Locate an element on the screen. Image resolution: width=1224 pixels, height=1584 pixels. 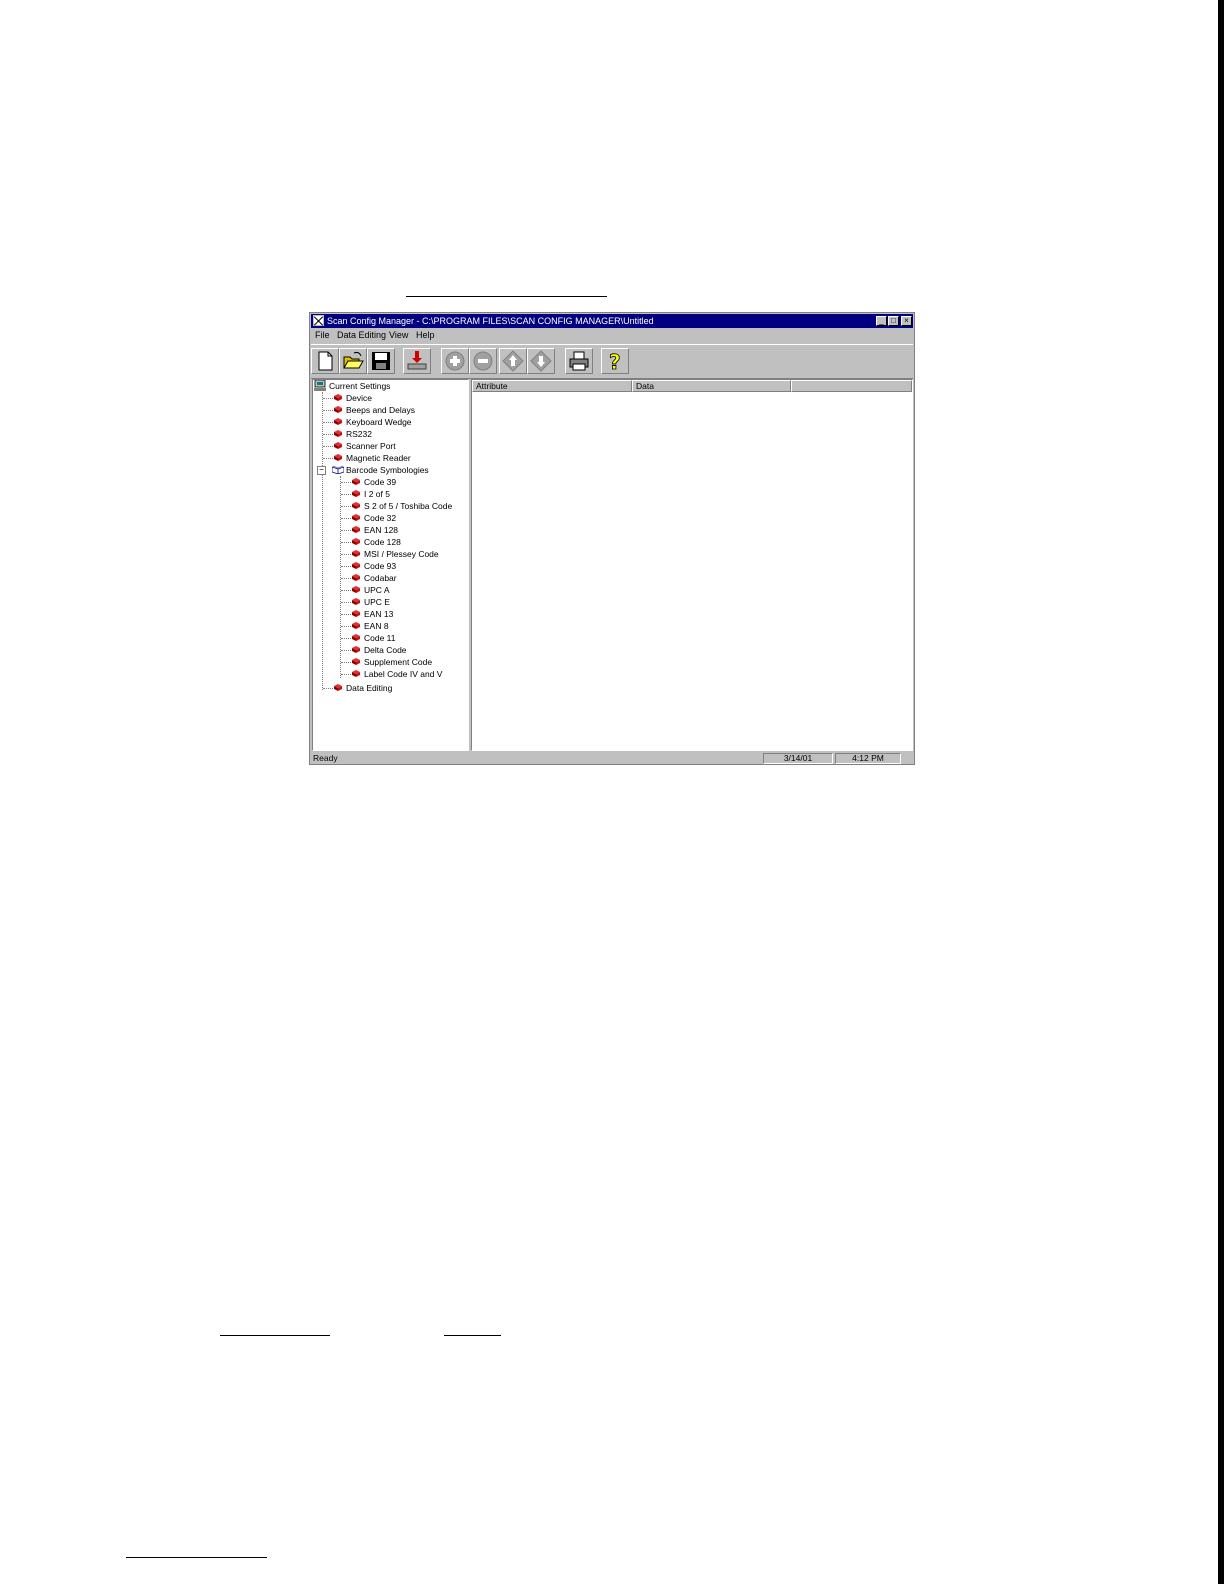
menu-view: View is located at coordinates (398, 335).